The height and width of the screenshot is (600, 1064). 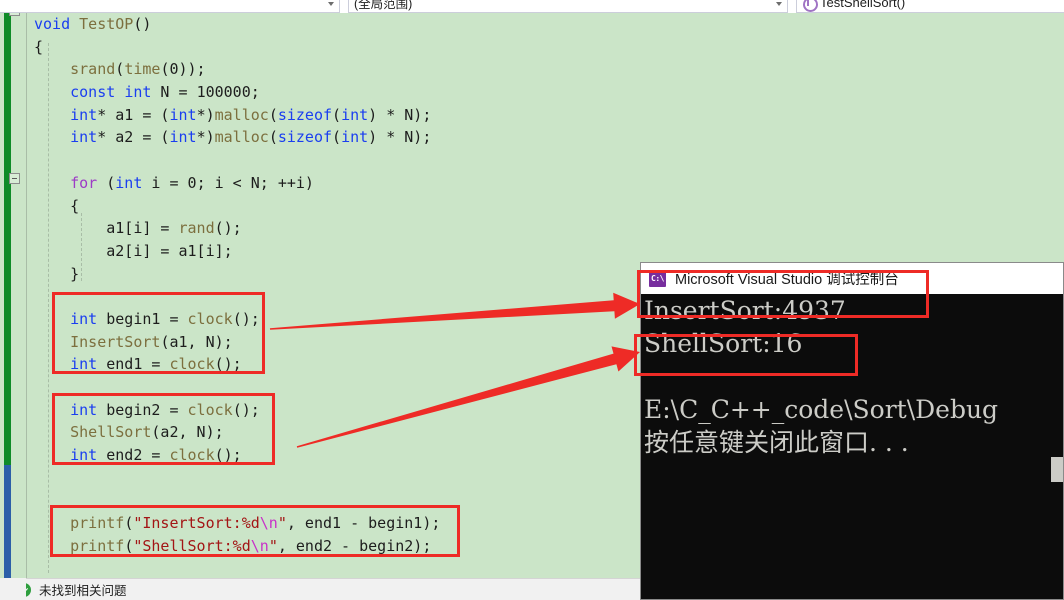 I want to click on member-dropdown: TestShellSort(), so click(x=930, y=6).